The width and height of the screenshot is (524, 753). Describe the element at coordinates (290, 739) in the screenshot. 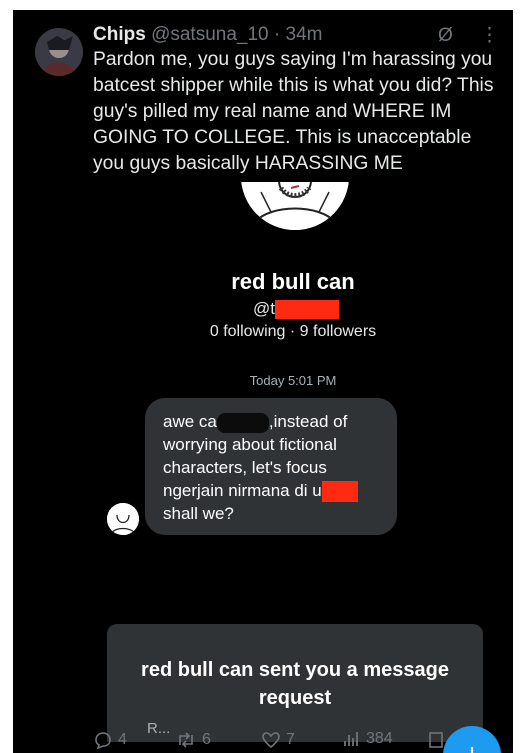

I see `like-count: 7` at that location.